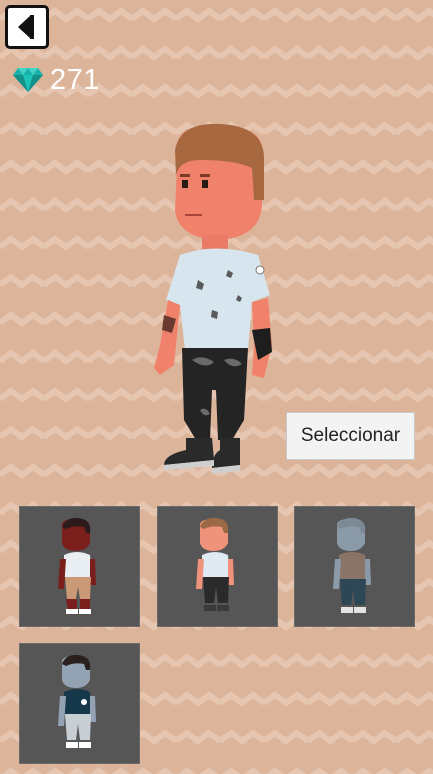  I want to click on gem-balance: 271, so click(56, 80).